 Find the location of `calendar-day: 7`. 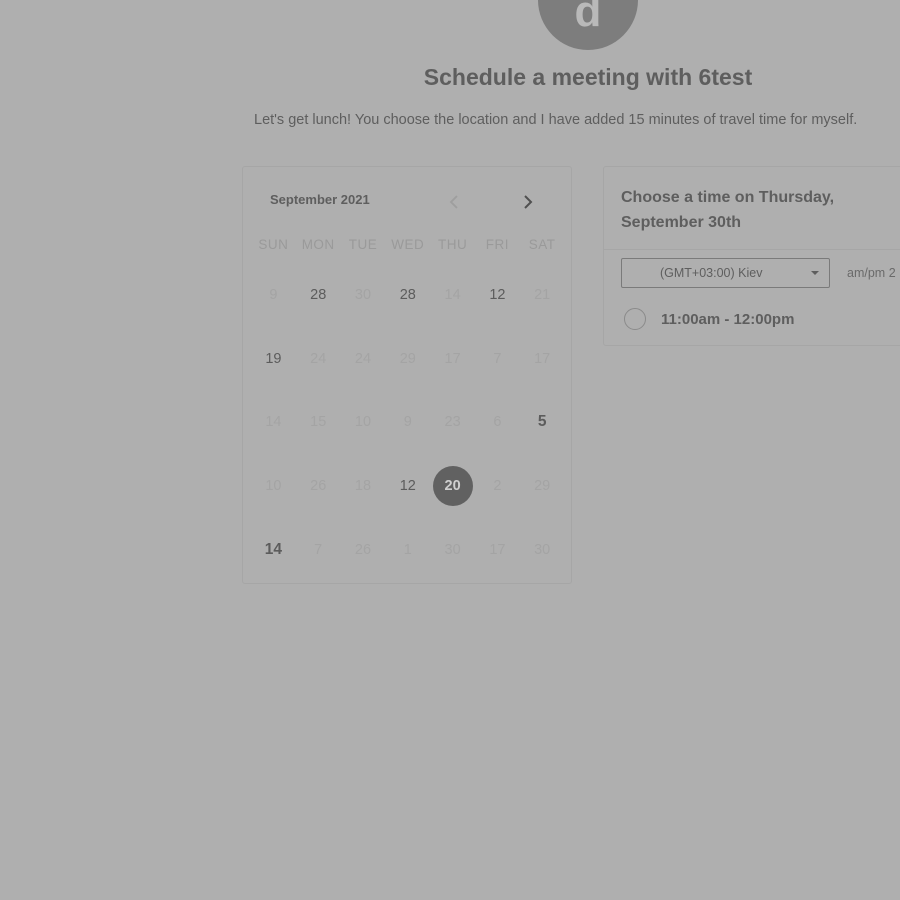

calendar-day: 7 is located at coordinates (318, 550).